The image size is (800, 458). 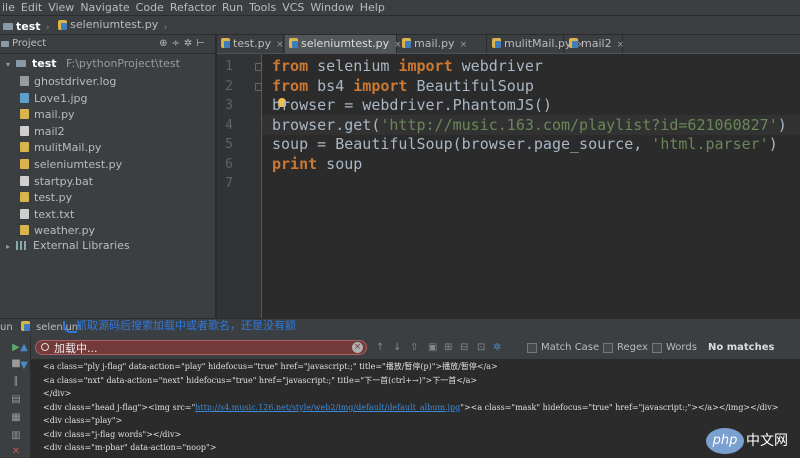 I want to click on console-text: <div class="play">, so click(x=83, y=420).